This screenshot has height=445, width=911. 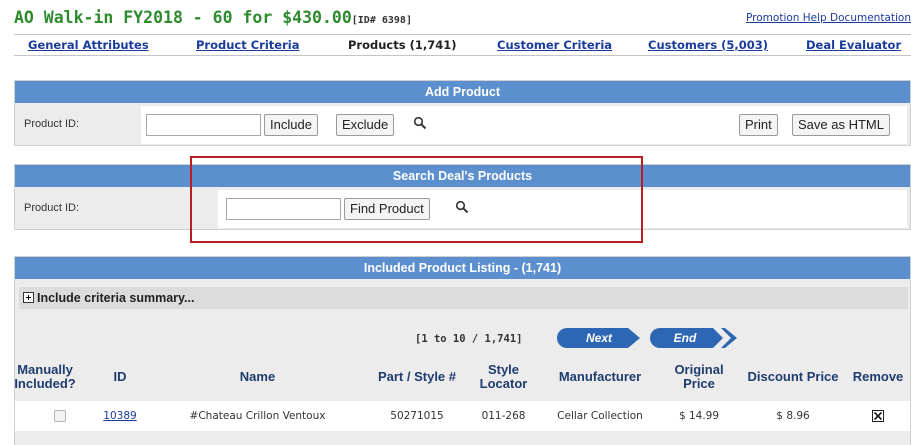 I want to click on exclude-button: Exclude, so click(x=365, y=125).